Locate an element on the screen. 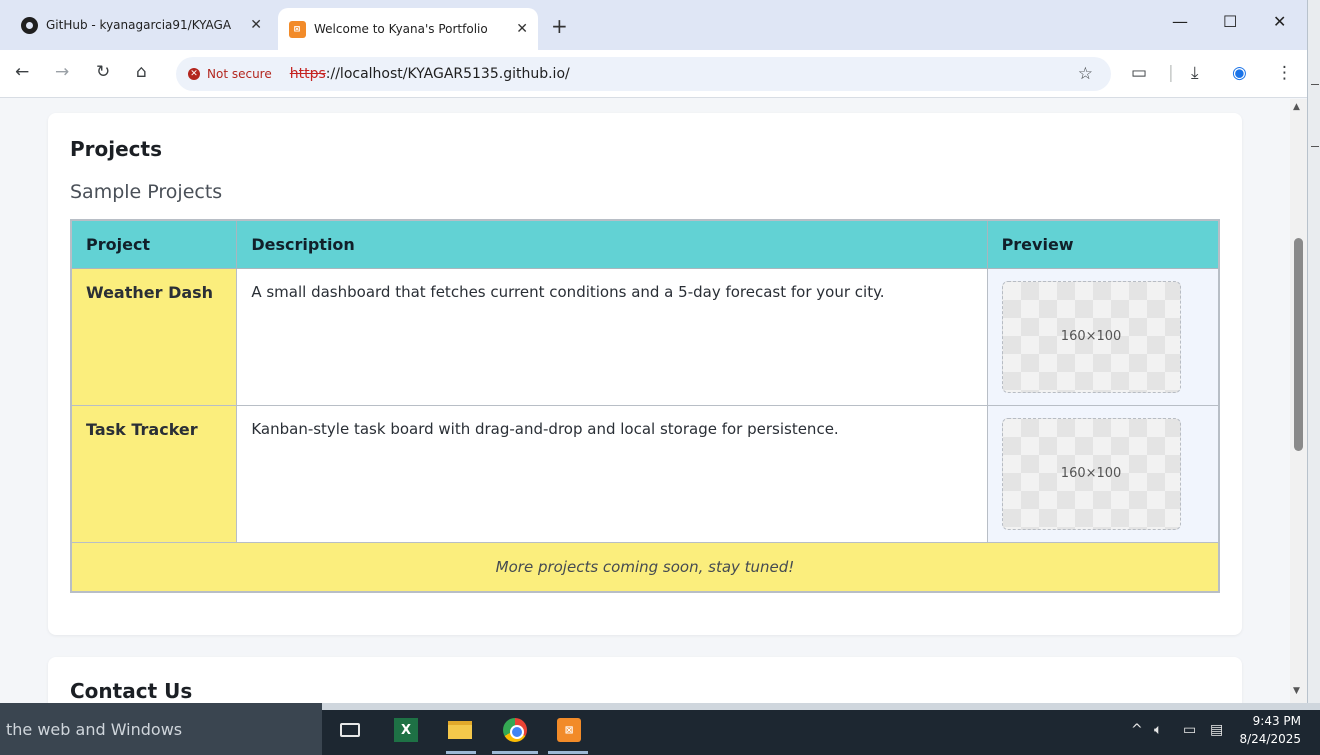  explorer-running-indicator is located at coordinates (461, 752).